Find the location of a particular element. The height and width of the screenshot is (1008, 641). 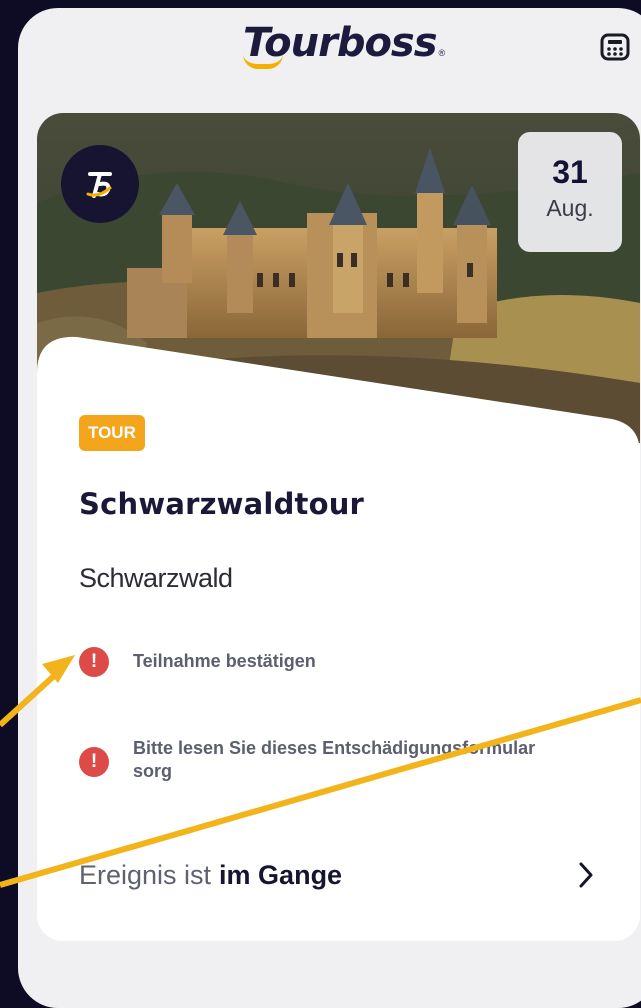

calendar-button is located at coordinates (615, 47).